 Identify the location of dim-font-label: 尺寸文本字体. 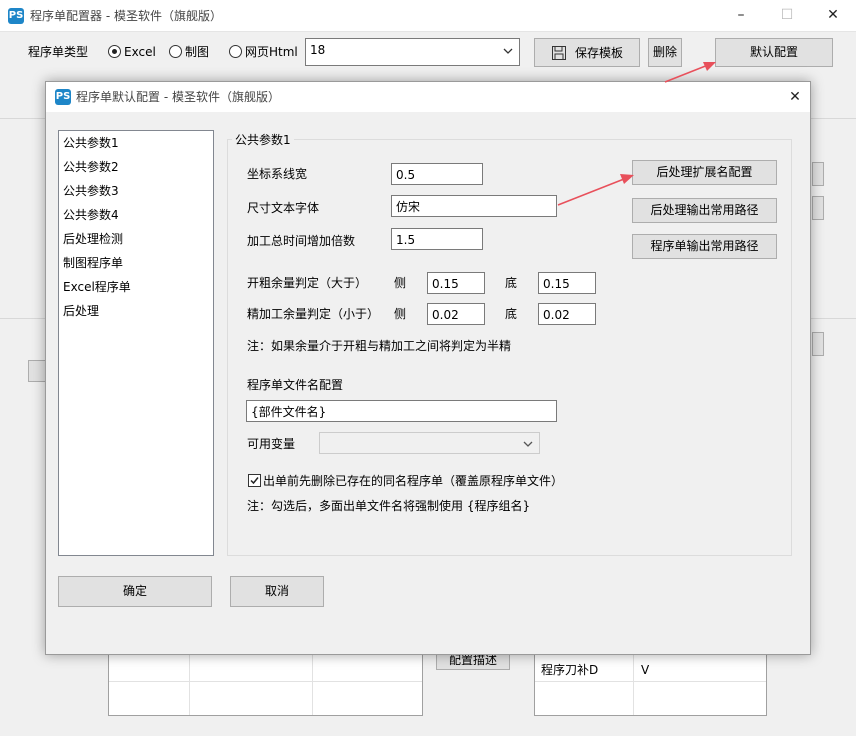
(283, 208).